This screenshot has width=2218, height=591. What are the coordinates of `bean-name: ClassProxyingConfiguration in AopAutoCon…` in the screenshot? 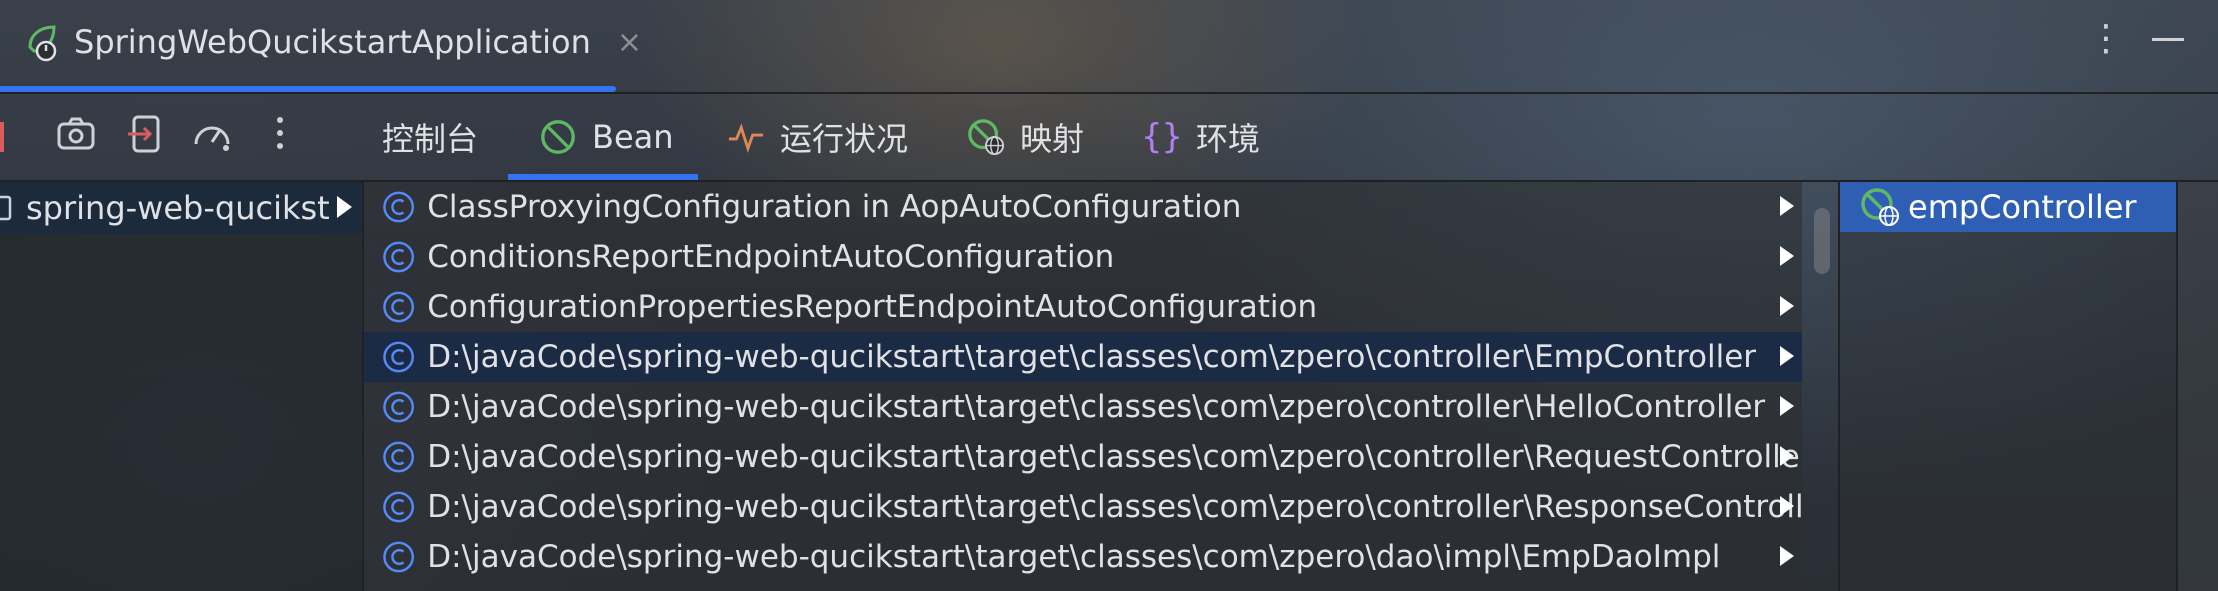 It's located at (834, 207).